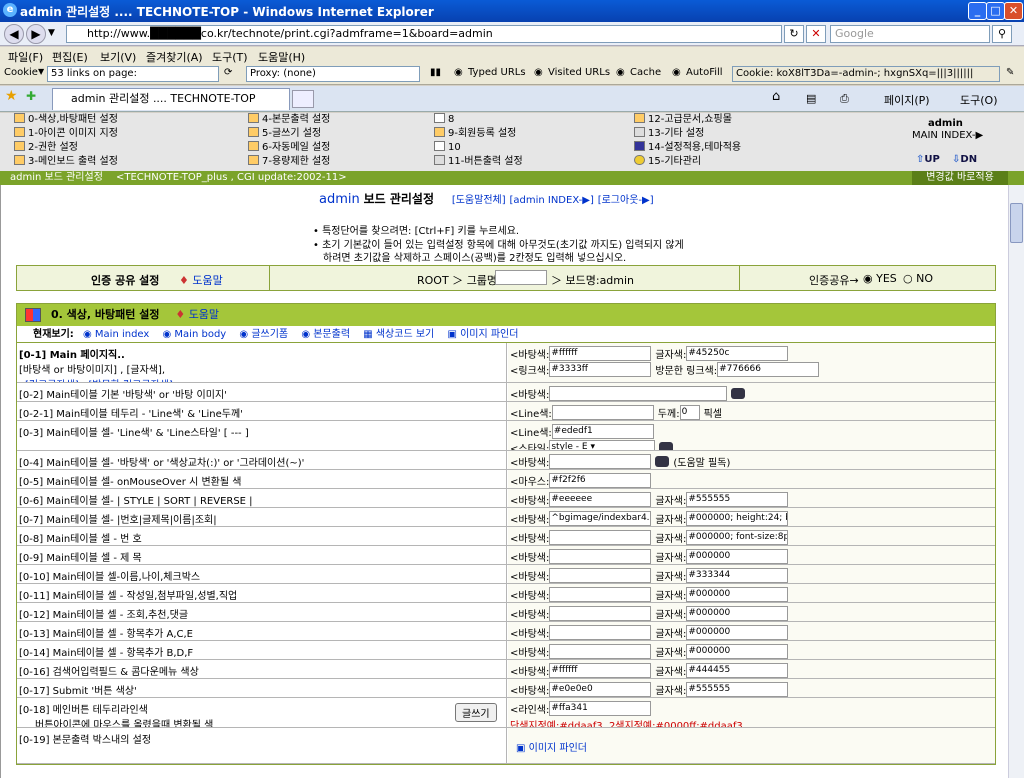 This screenshot has height=778, width=1024. Describe the element at coordinates (1016, 481) in the screenshot. I see `vertical-scrollbar` at that location.